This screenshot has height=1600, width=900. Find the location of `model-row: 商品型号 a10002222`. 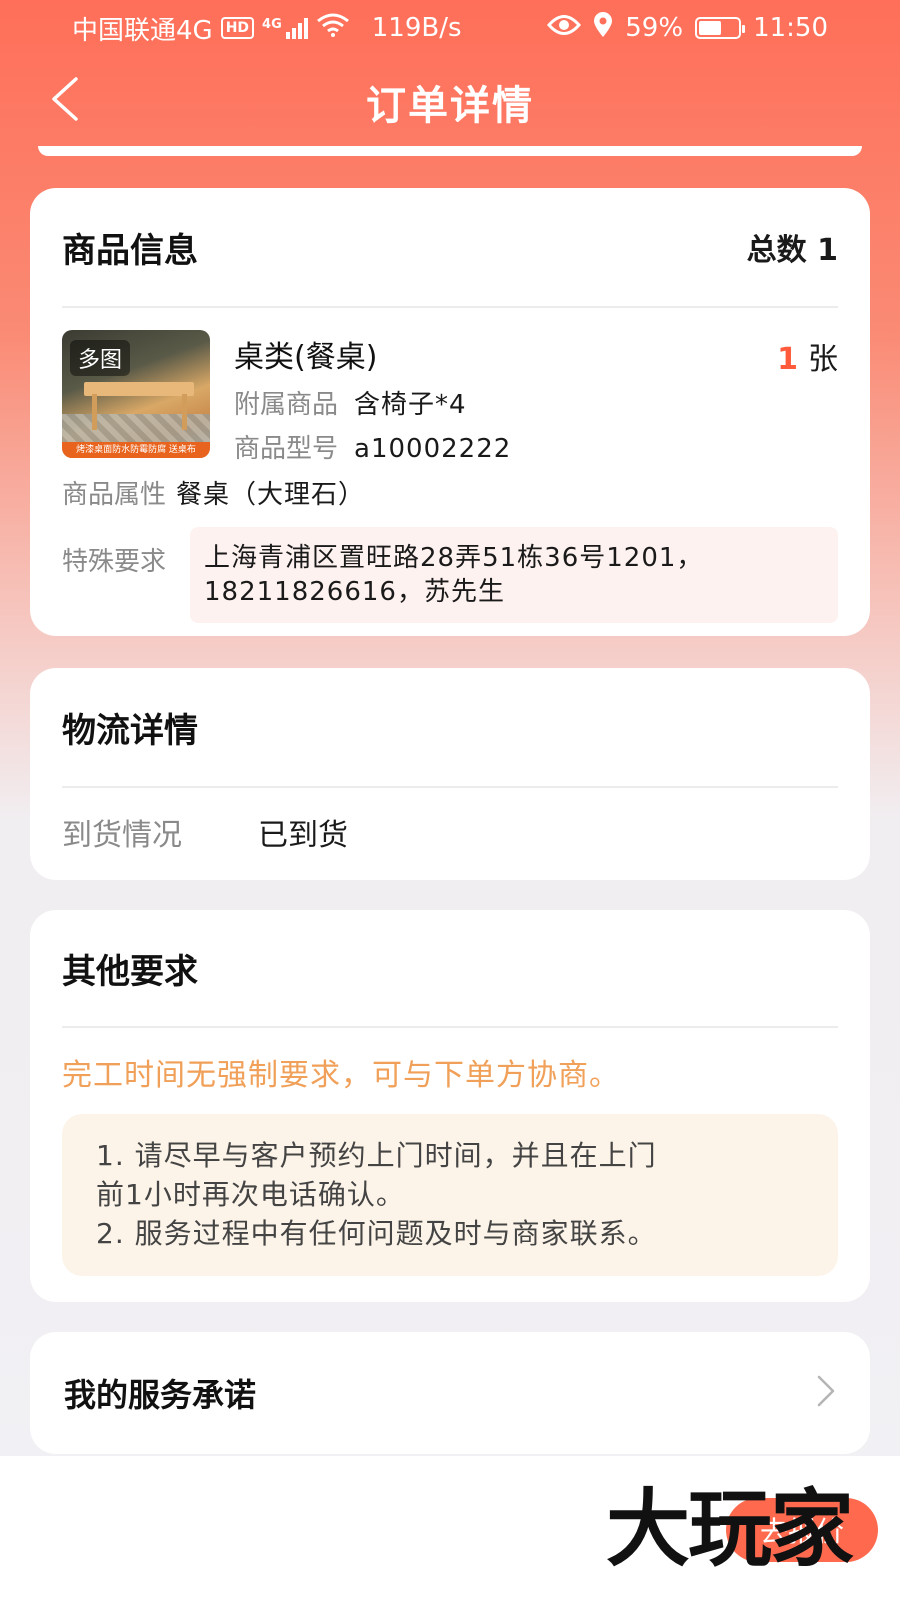

model-row: 商品型号 a10002222 is located at coordinates (372, 446).